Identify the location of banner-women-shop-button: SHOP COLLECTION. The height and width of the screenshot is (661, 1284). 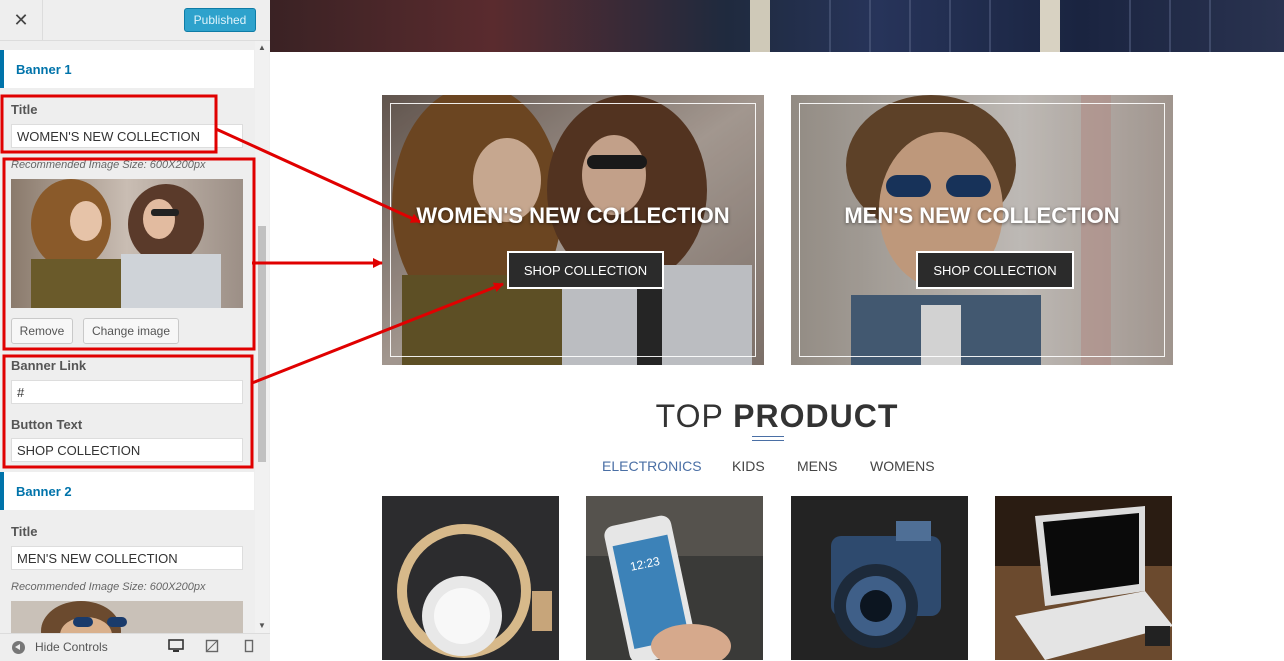
(585, 270).